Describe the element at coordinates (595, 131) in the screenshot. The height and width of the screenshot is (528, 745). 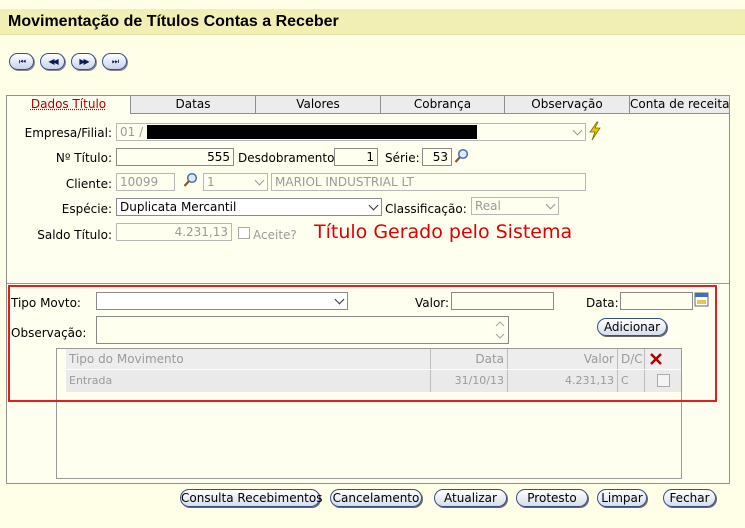
I see `lightning-icon` at that location.